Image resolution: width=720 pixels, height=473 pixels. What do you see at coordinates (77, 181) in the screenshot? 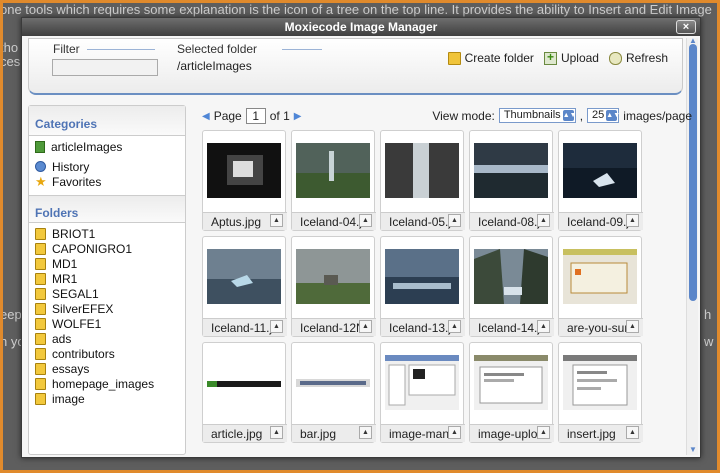
I see `category-label: Favorites` at bounding box center [77, 181].